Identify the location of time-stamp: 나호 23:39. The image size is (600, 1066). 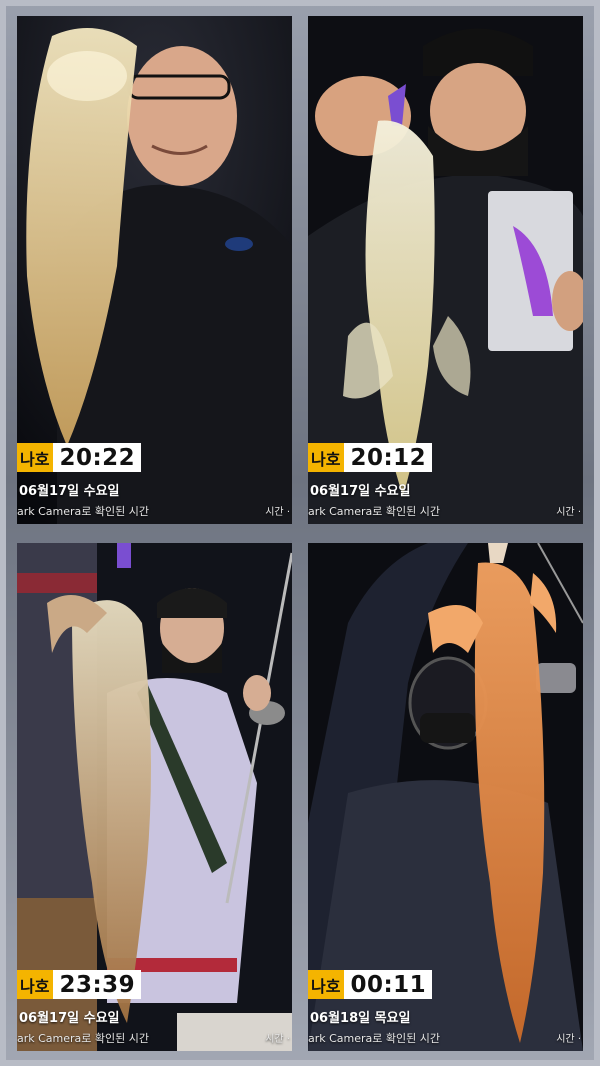
(79, 984).